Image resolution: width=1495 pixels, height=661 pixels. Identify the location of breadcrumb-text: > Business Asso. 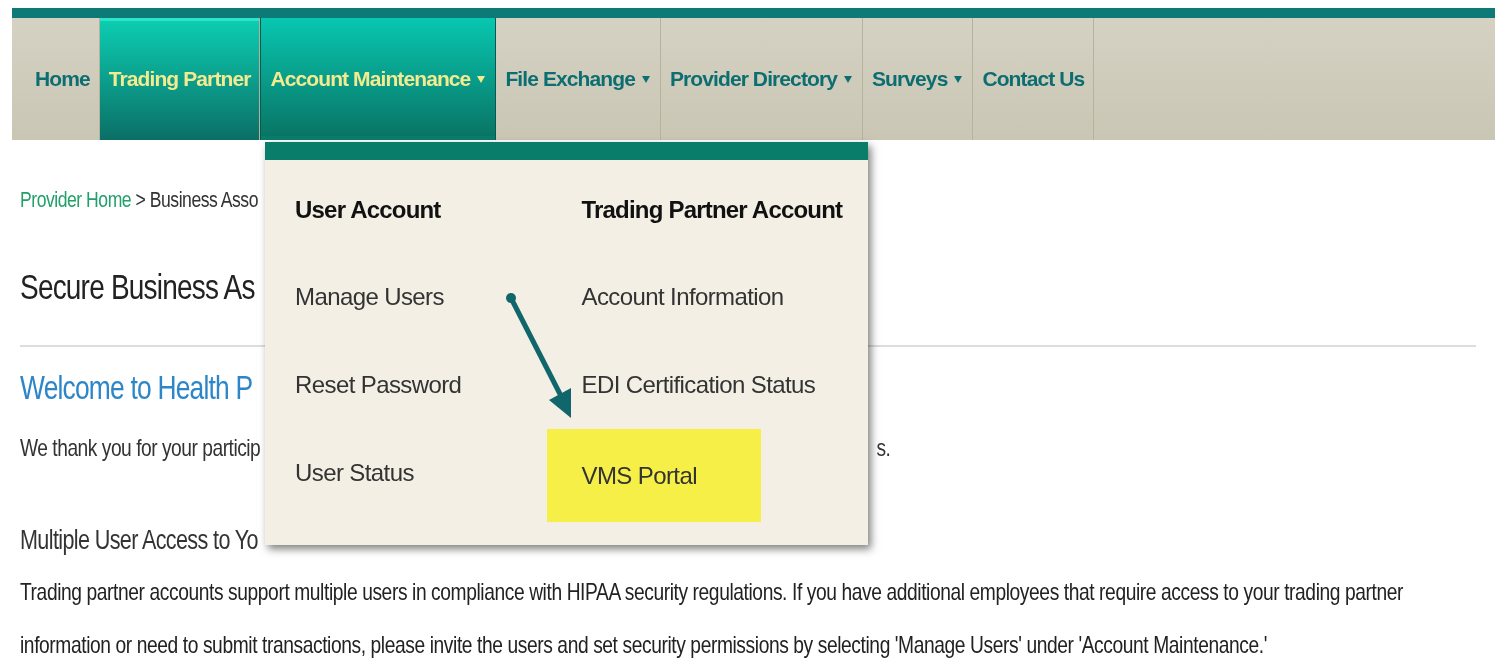
(196, 199).